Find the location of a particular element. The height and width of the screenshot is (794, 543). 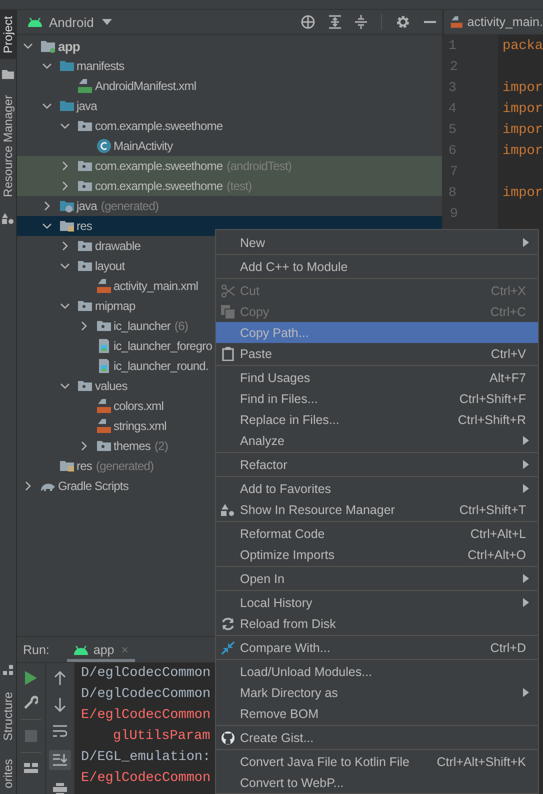

console-line: D/EGL_emulation: is located at coordinates (146, 758).